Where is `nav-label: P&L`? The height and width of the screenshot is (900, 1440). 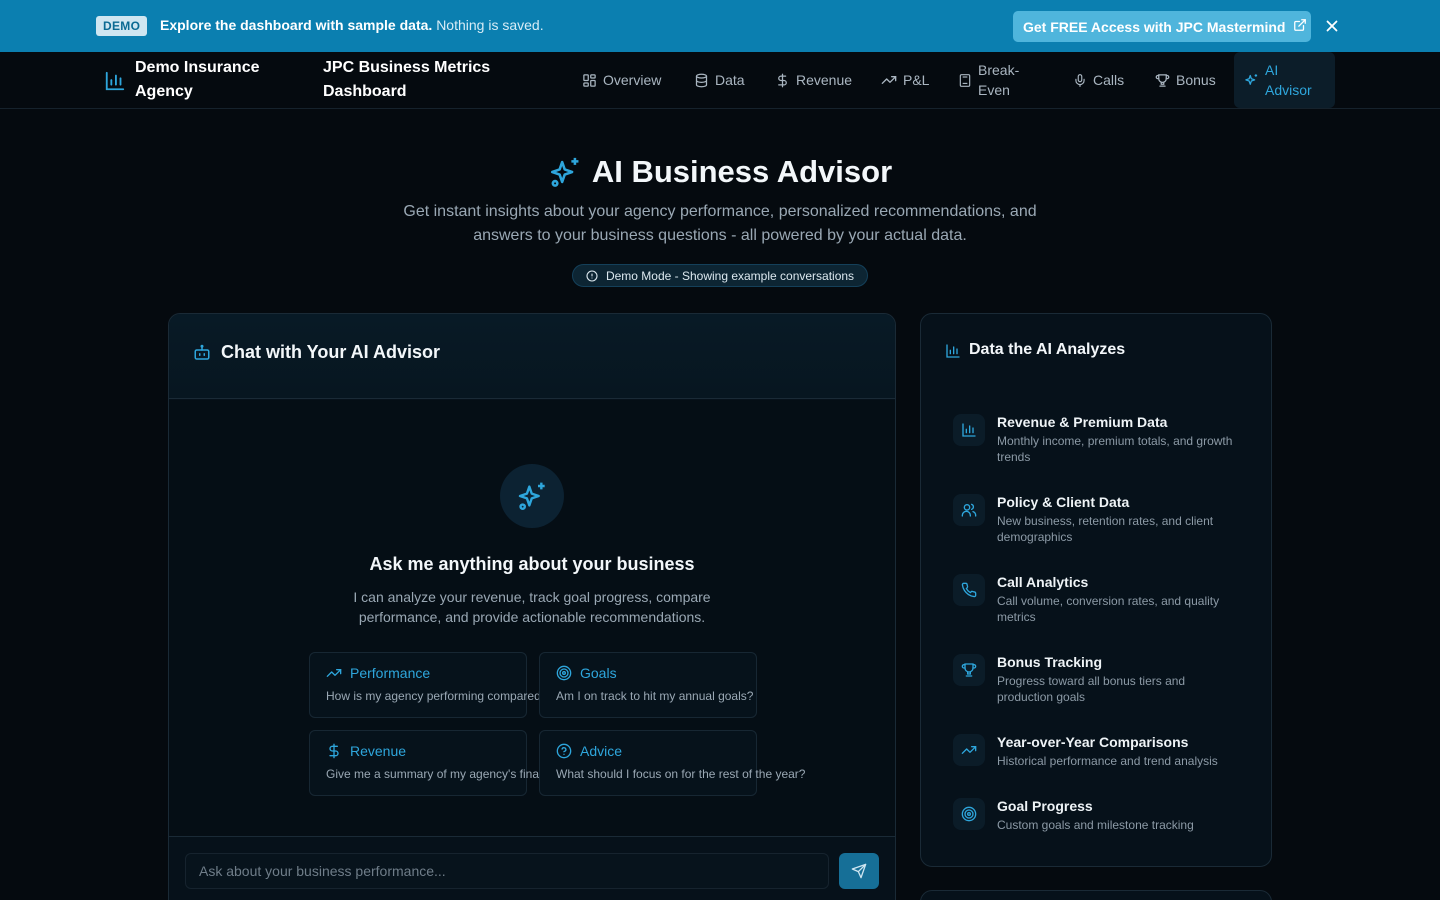 nav-label: P&L is located at coordinates (916, 80).